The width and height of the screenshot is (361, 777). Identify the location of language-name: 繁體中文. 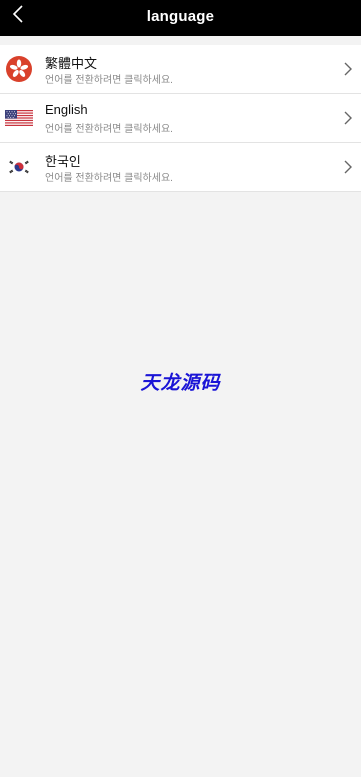
(71, 63).